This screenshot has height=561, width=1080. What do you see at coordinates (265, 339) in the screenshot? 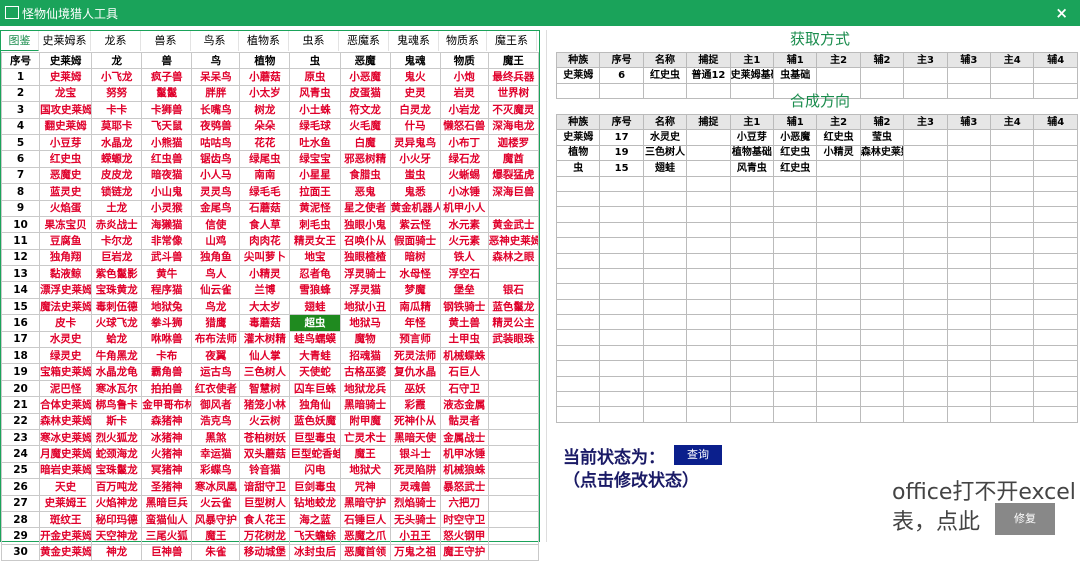
I see `monster-cell: 灌木树精` at bounding box center [265, 339].